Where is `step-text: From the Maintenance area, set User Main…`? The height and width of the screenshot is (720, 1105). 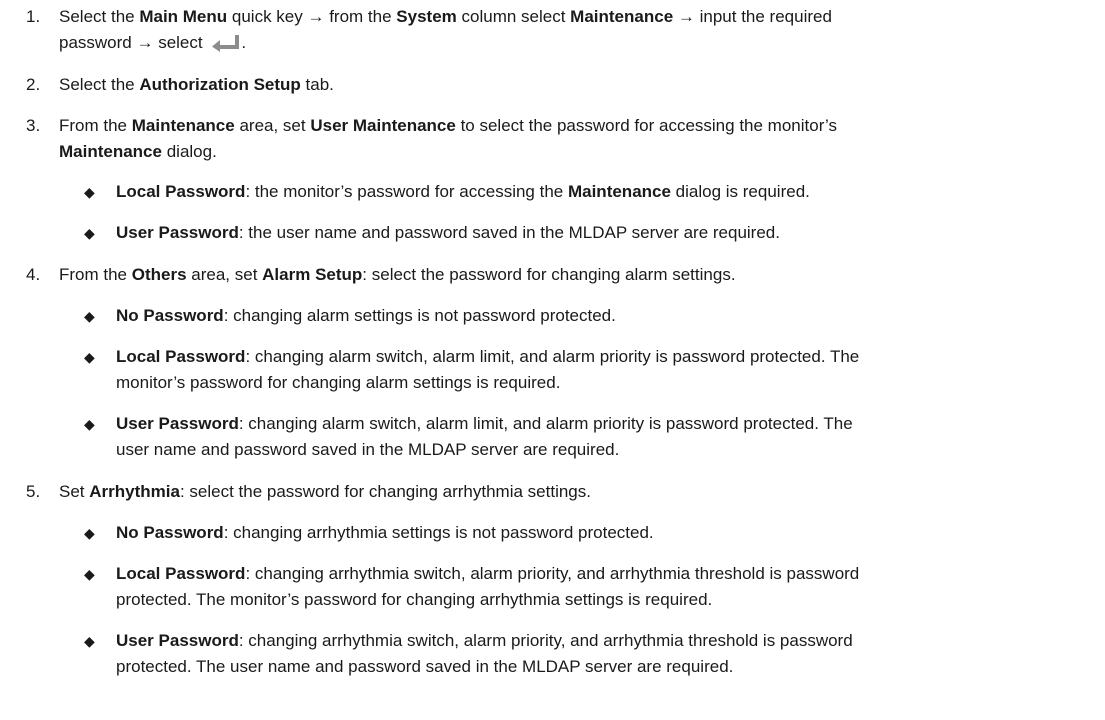 step-text: From the Maintenance area, set User Main… is located at coordinates (448, 125).